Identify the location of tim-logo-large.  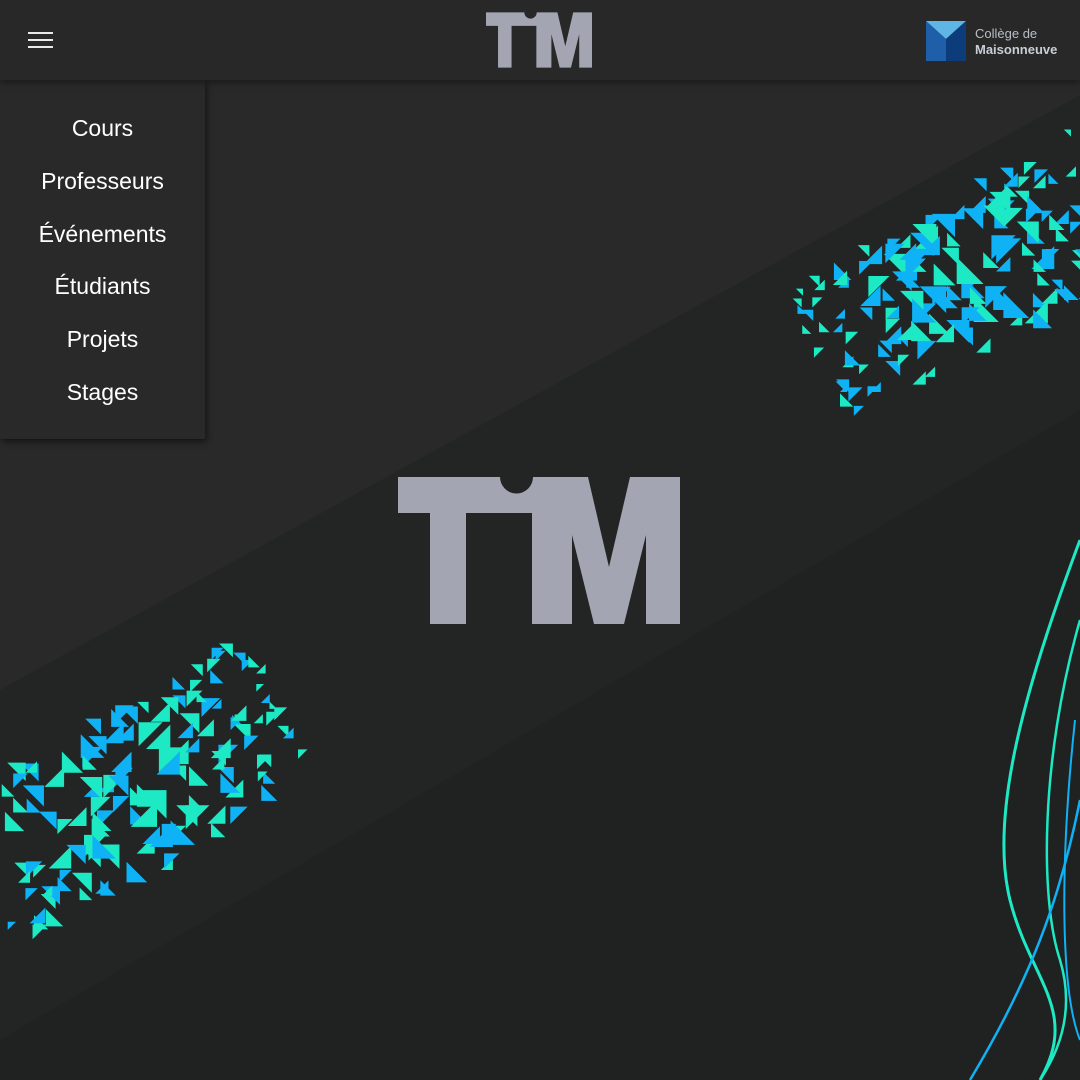
(539, 550).